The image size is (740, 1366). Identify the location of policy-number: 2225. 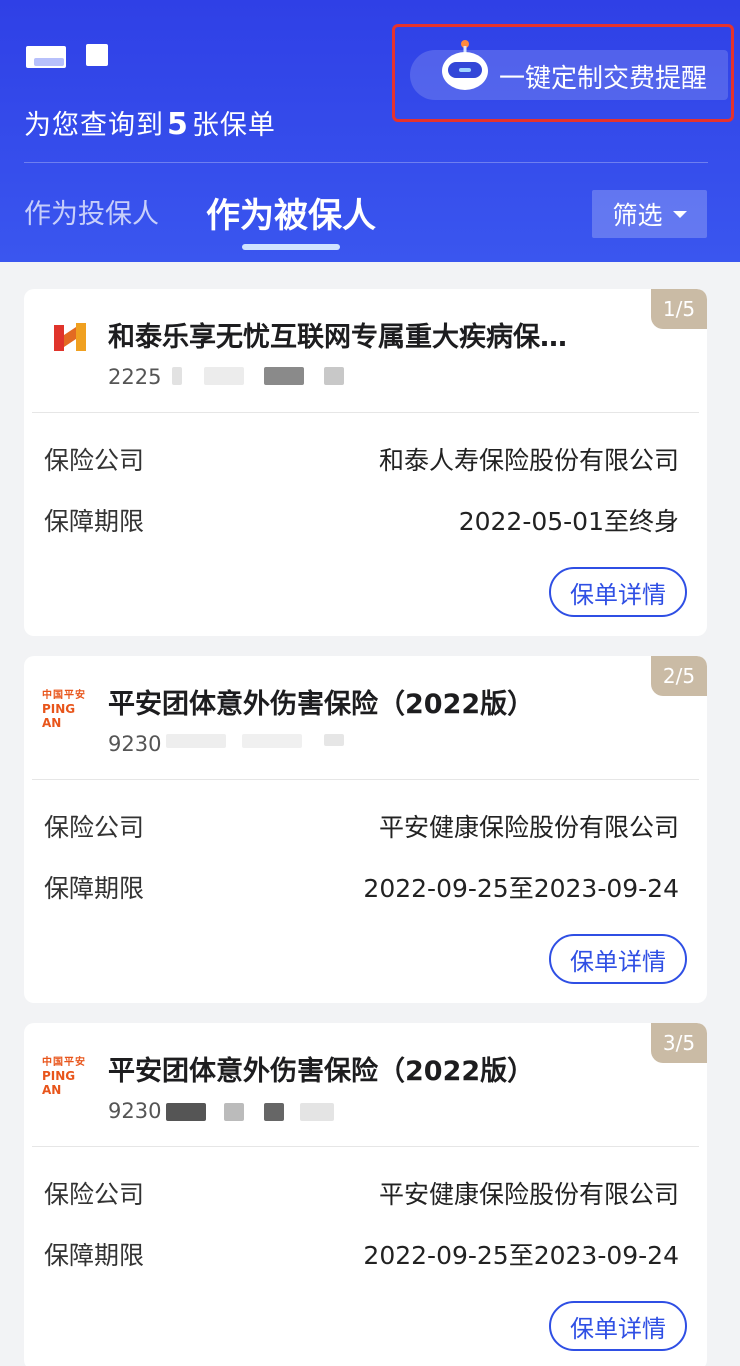
(134, 377).